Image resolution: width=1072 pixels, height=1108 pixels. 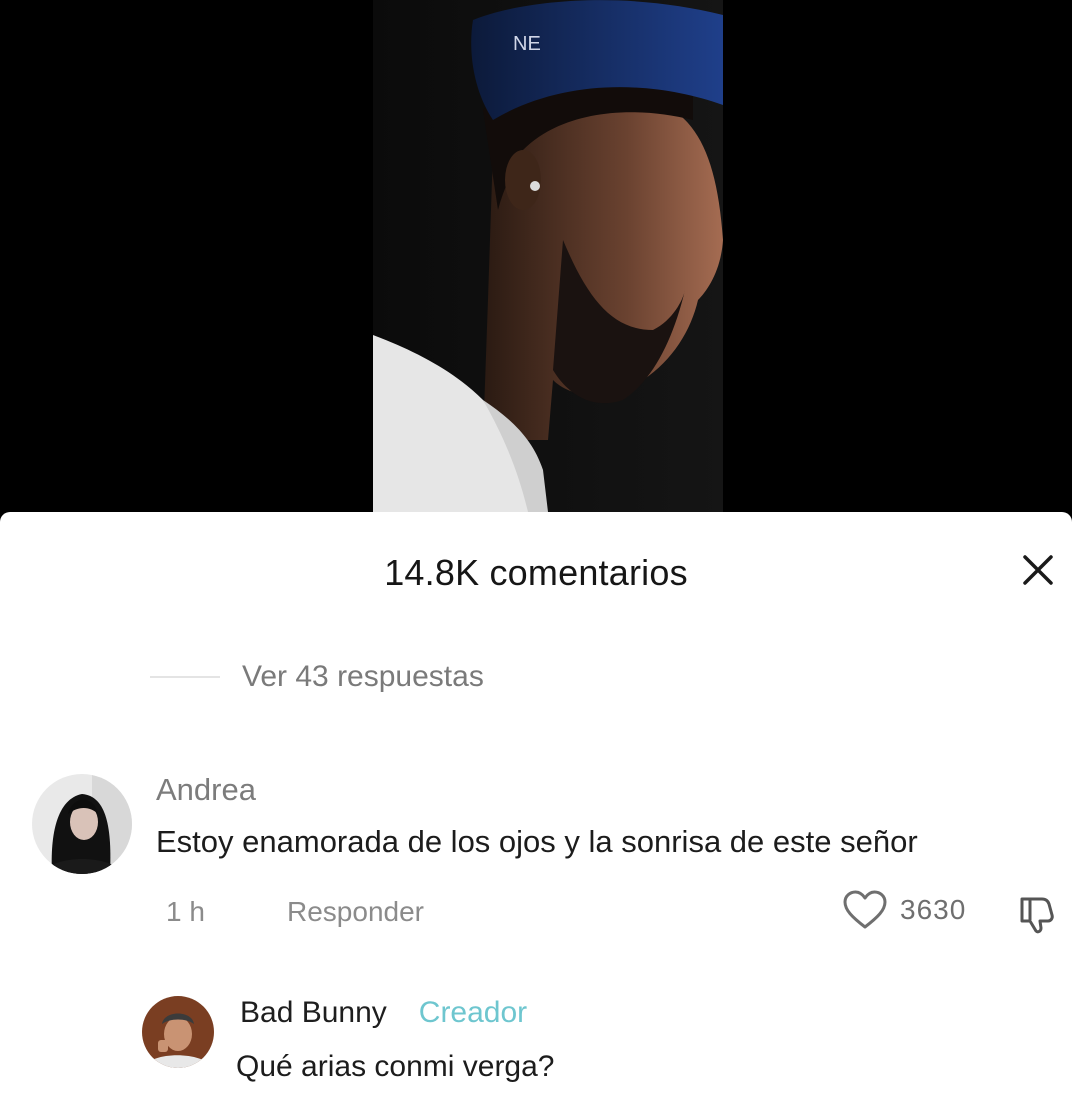 I want to click on creator-avatar-image, so click(x=178, y=1032).